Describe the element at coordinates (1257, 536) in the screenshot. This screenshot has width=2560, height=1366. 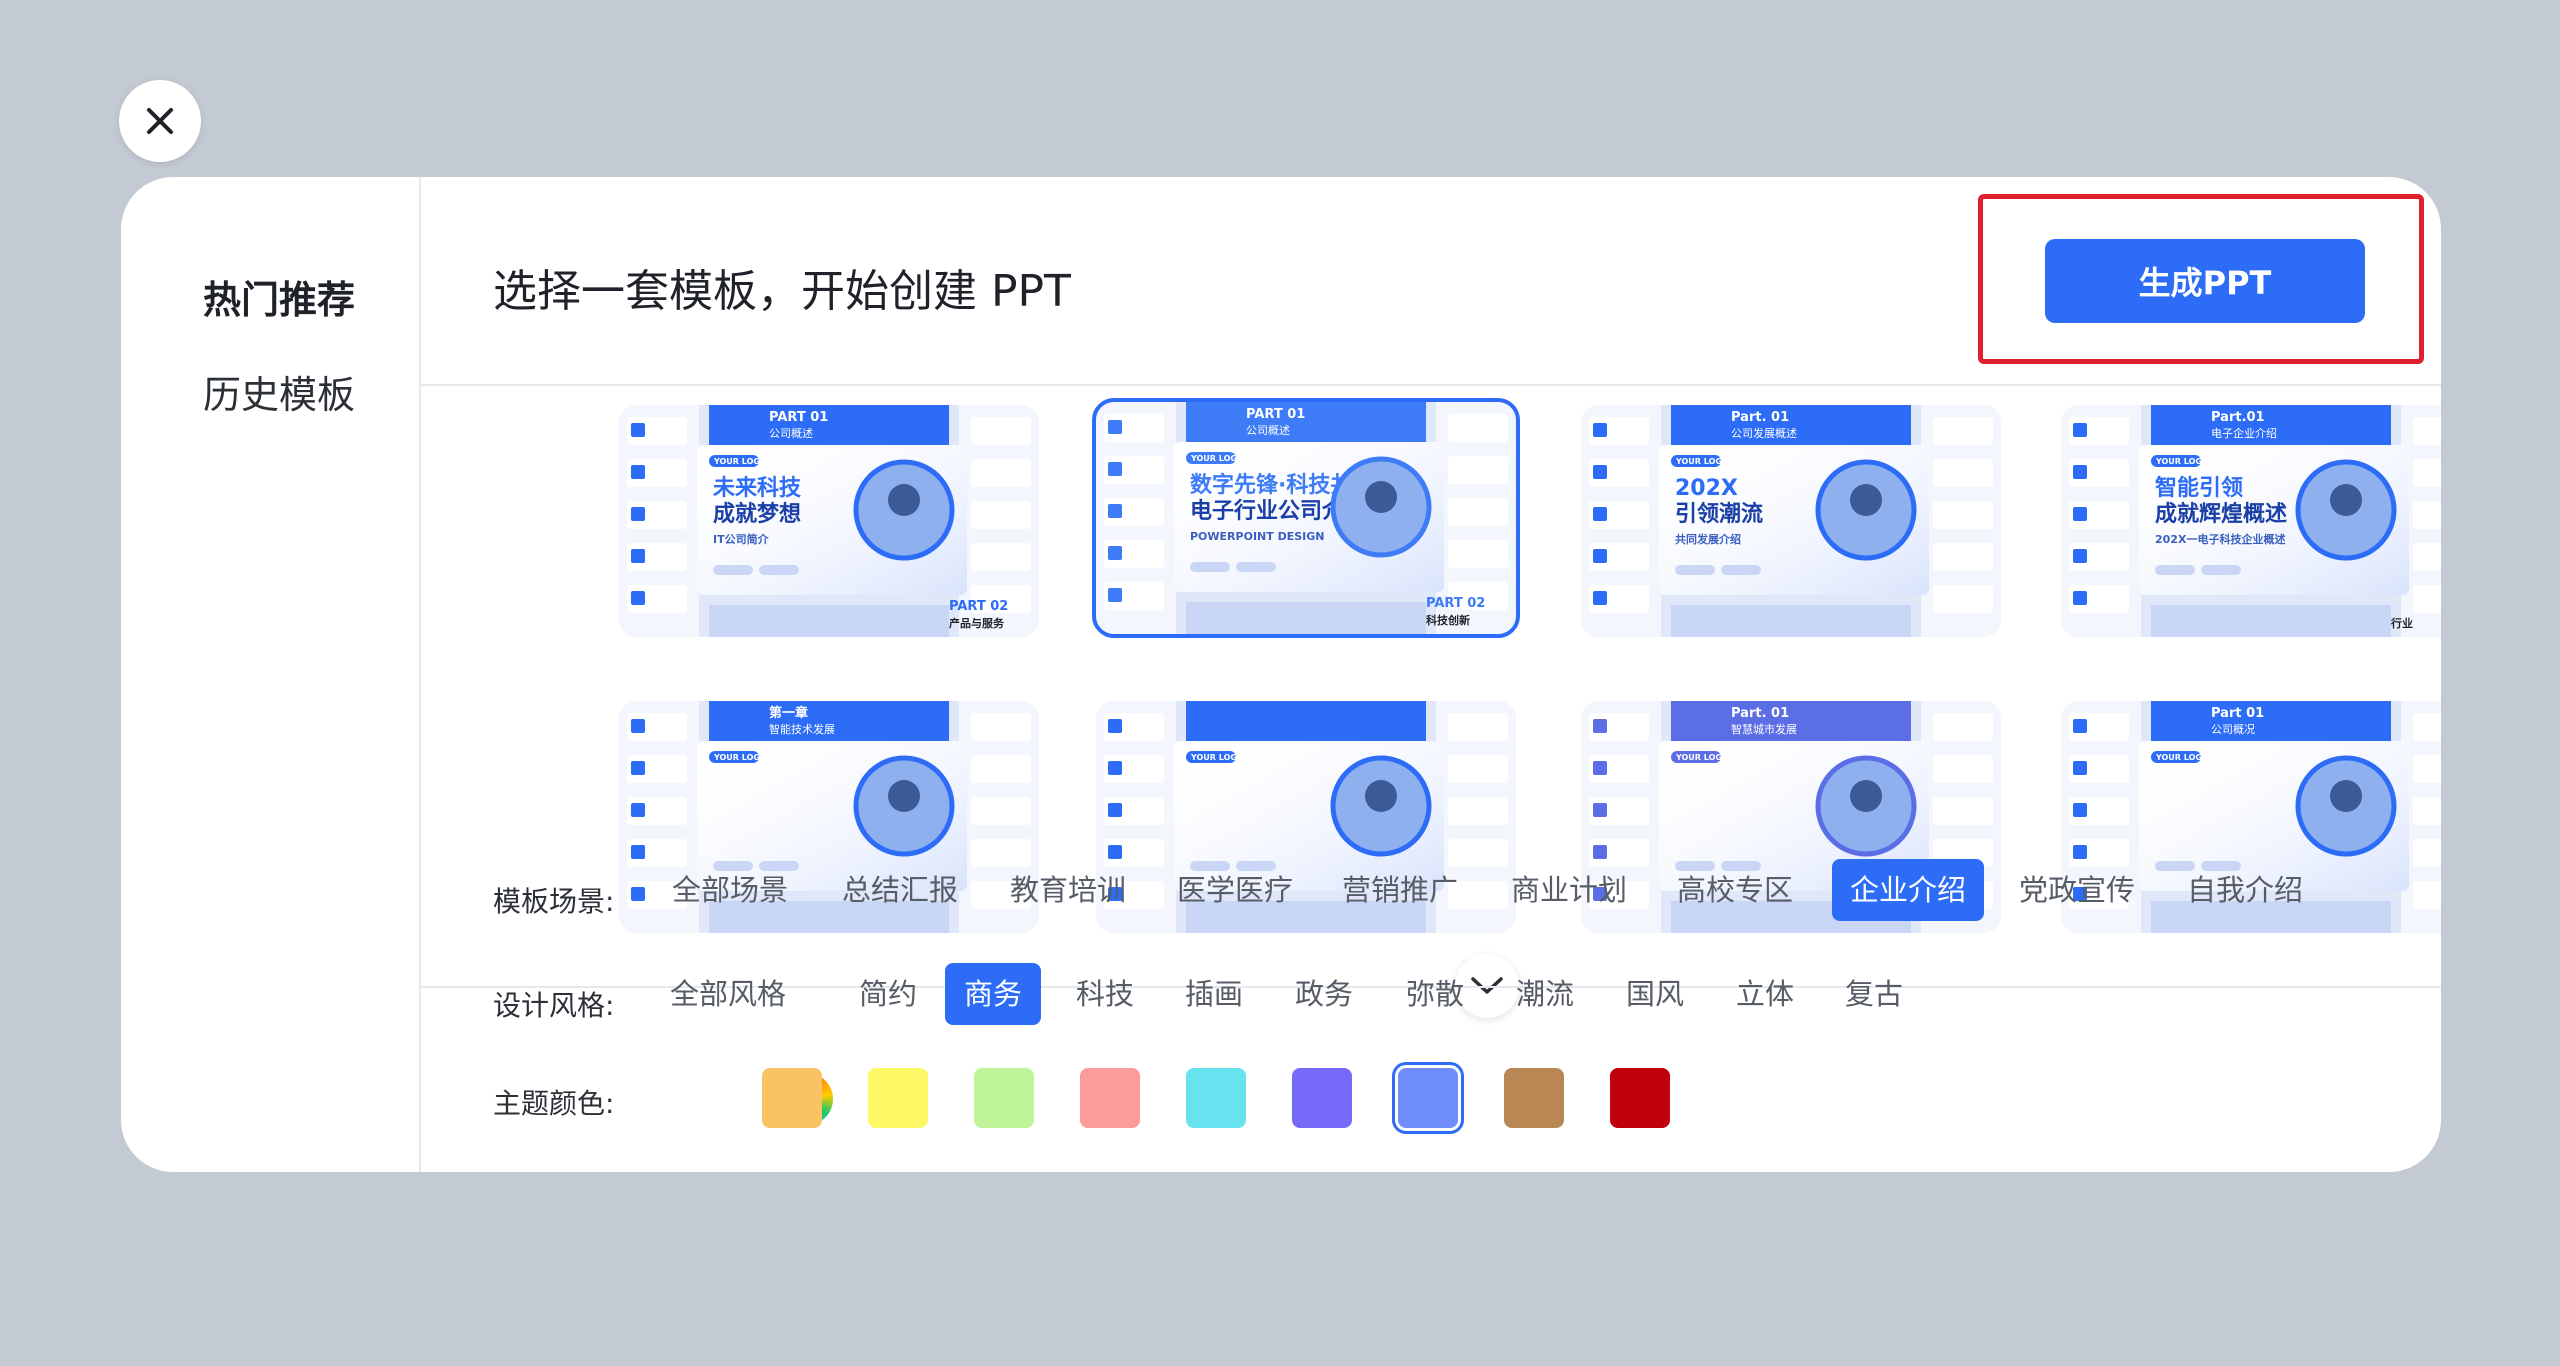
I see `thumb-subtitle: POWERPOINT DESIGN` at that location.